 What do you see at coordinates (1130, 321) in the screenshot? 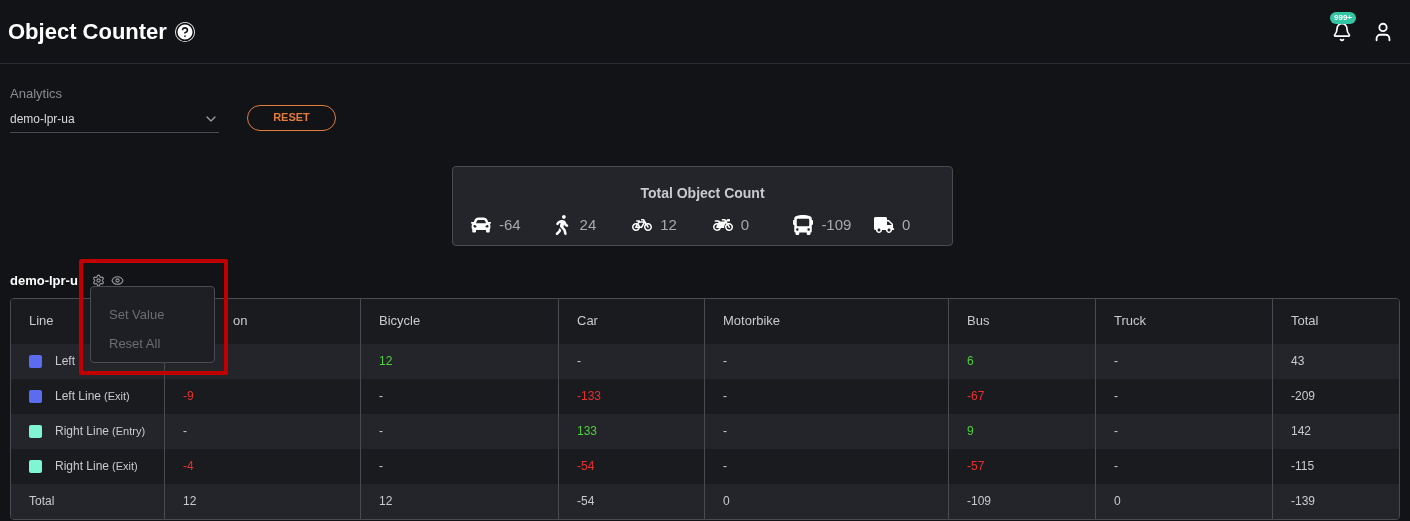
I see `column-header: Truck` at bounding box center [1130, 321].